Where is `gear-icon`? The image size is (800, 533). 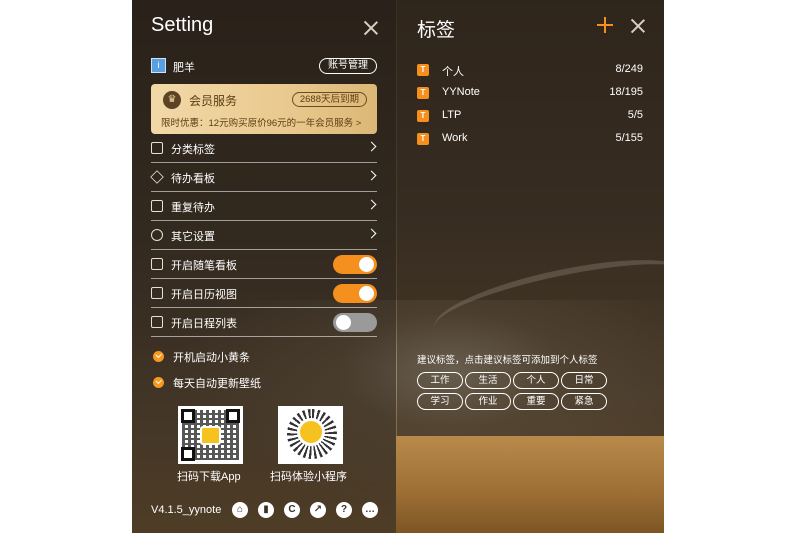 gear-icon is located at coordinates (157, 235).